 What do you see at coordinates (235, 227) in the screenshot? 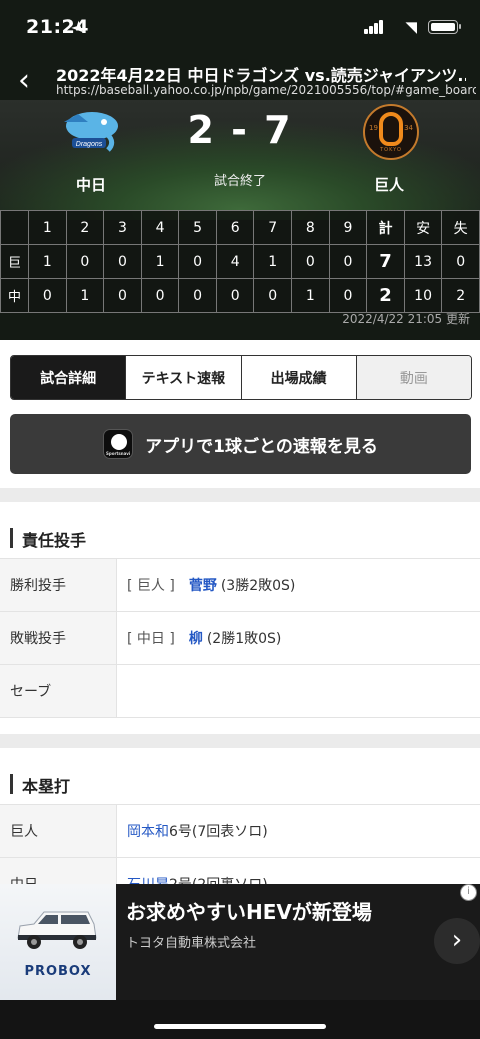
I see `header-cell: 6` at bounding box center [235, 227].